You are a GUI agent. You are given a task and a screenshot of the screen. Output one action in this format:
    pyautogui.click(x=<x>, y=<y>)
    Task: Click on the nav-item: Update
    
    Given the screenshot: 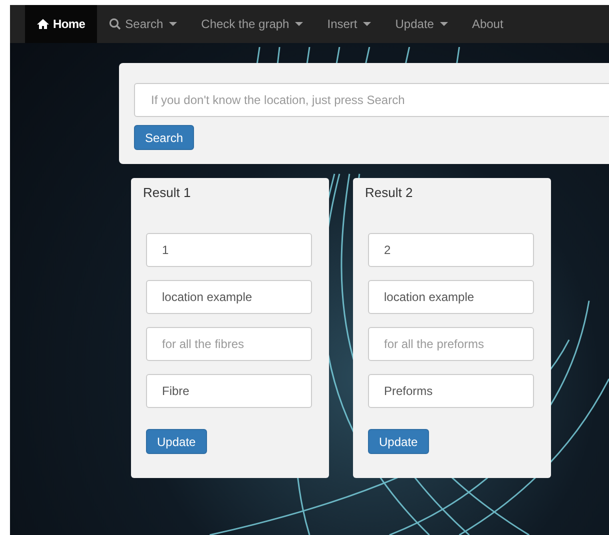 What is the action you would take?
    pyautogui.click(x=421, y=24)
    